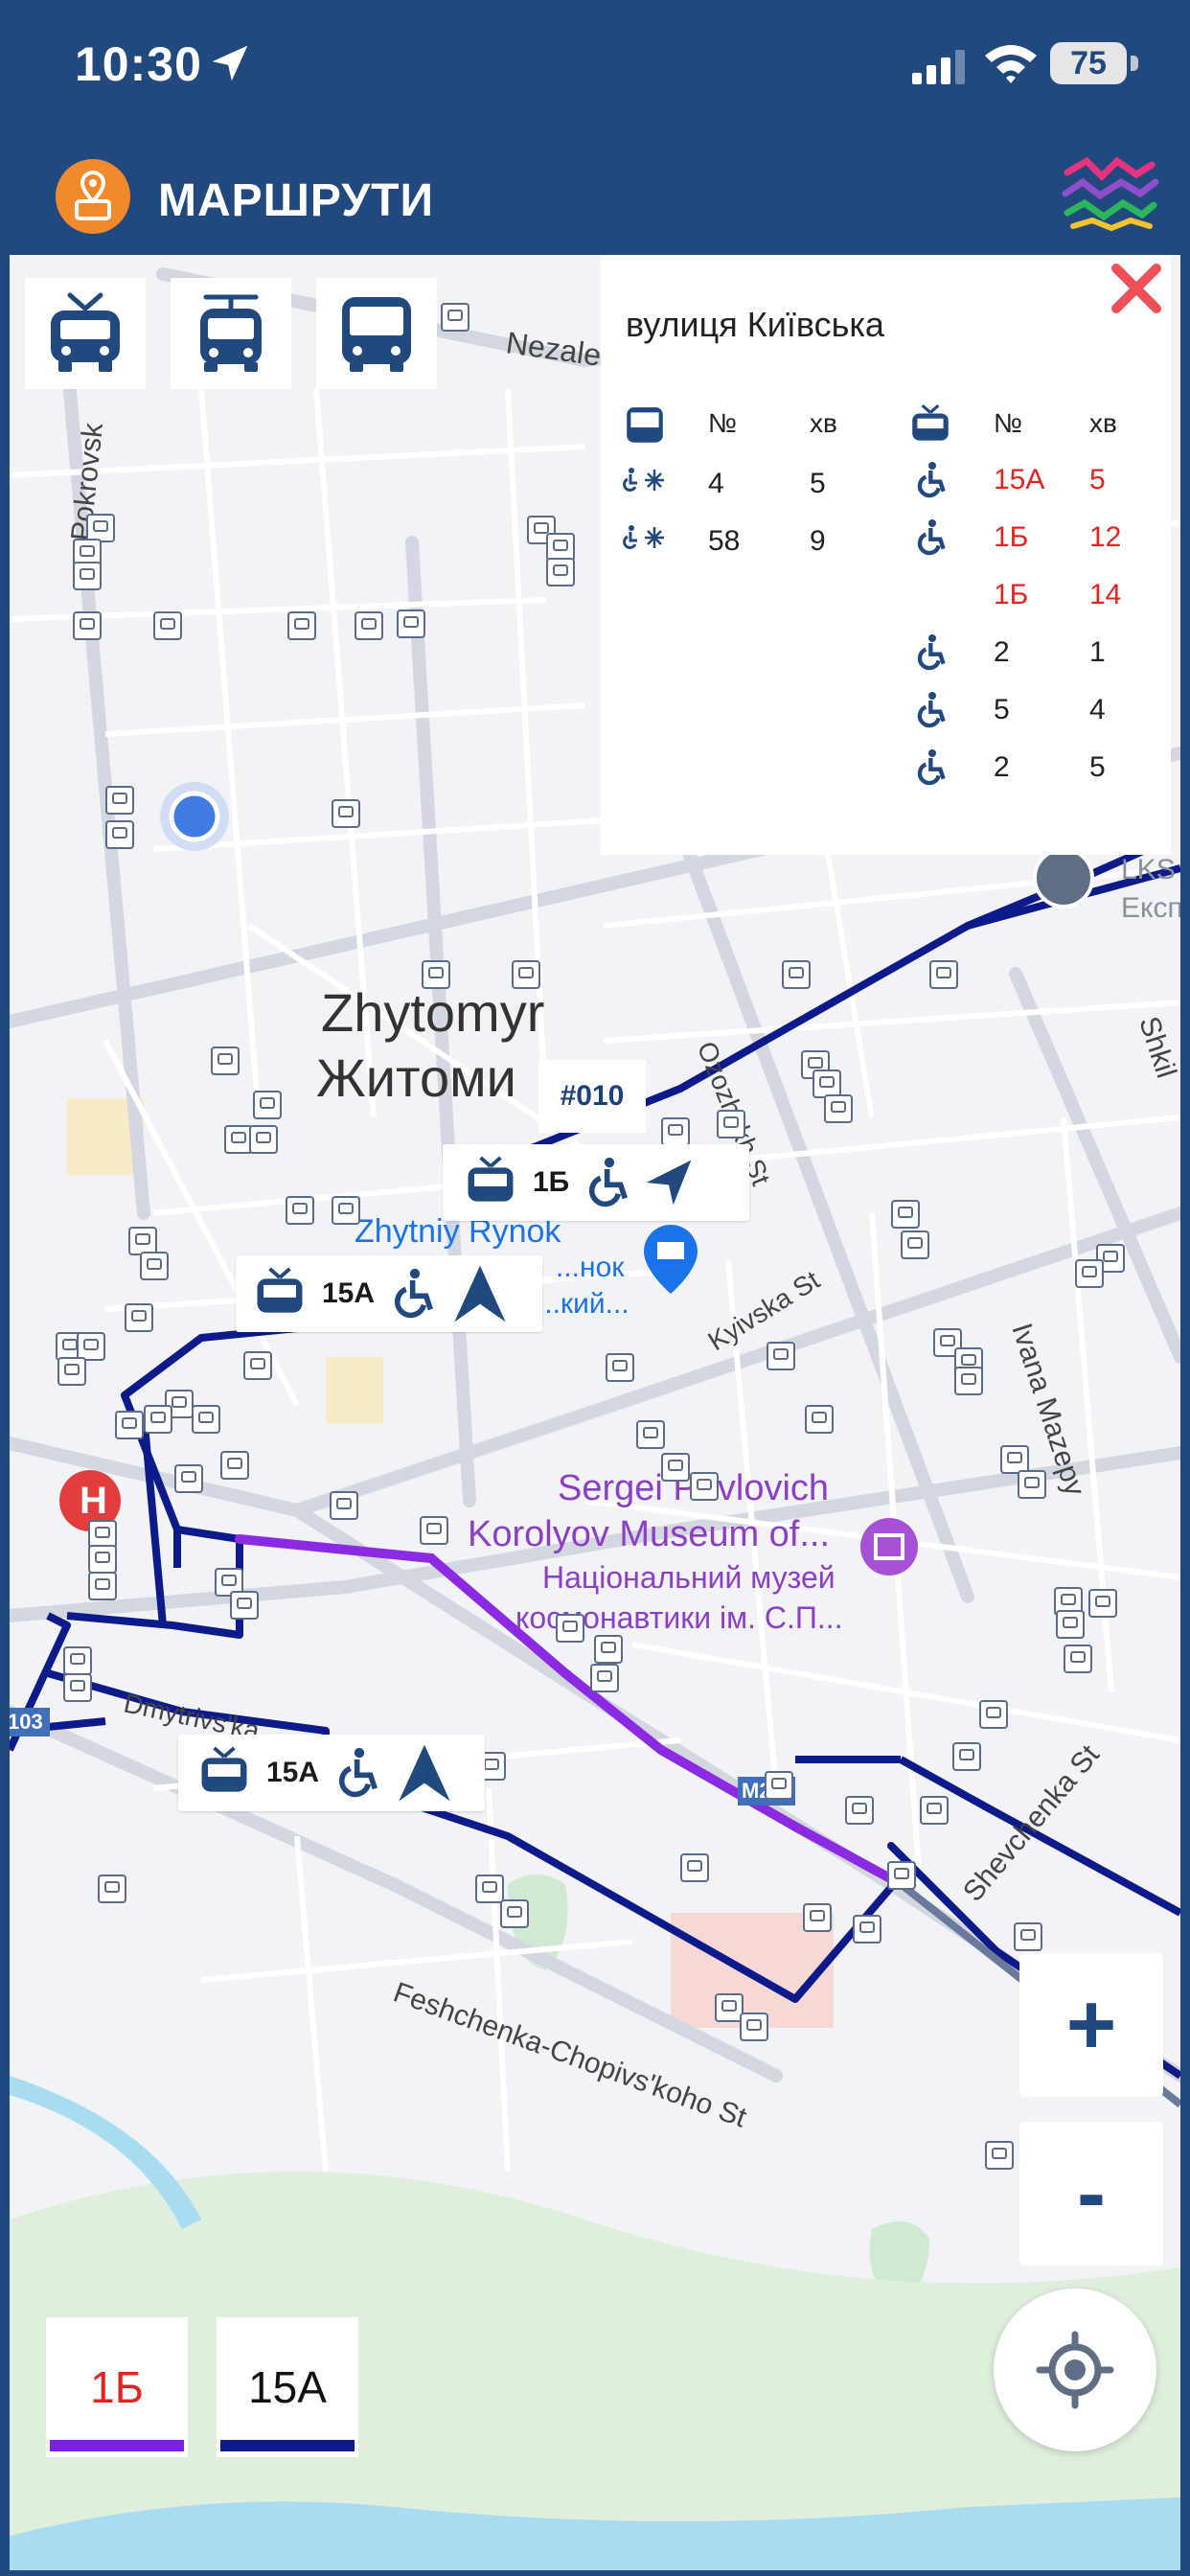  I want to click on city-brand-icon, so click(1110, 193).